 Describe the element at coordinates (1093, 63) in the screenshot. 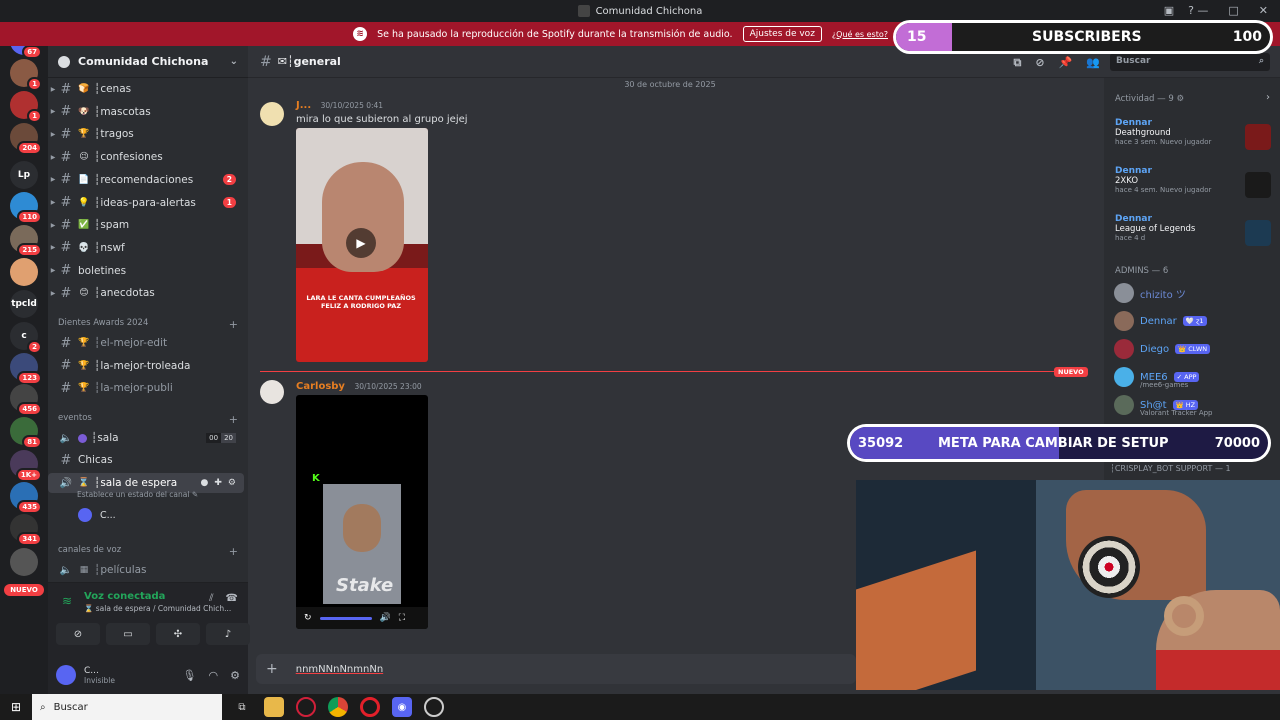

I see `member-list-icon: 👥` at that location.